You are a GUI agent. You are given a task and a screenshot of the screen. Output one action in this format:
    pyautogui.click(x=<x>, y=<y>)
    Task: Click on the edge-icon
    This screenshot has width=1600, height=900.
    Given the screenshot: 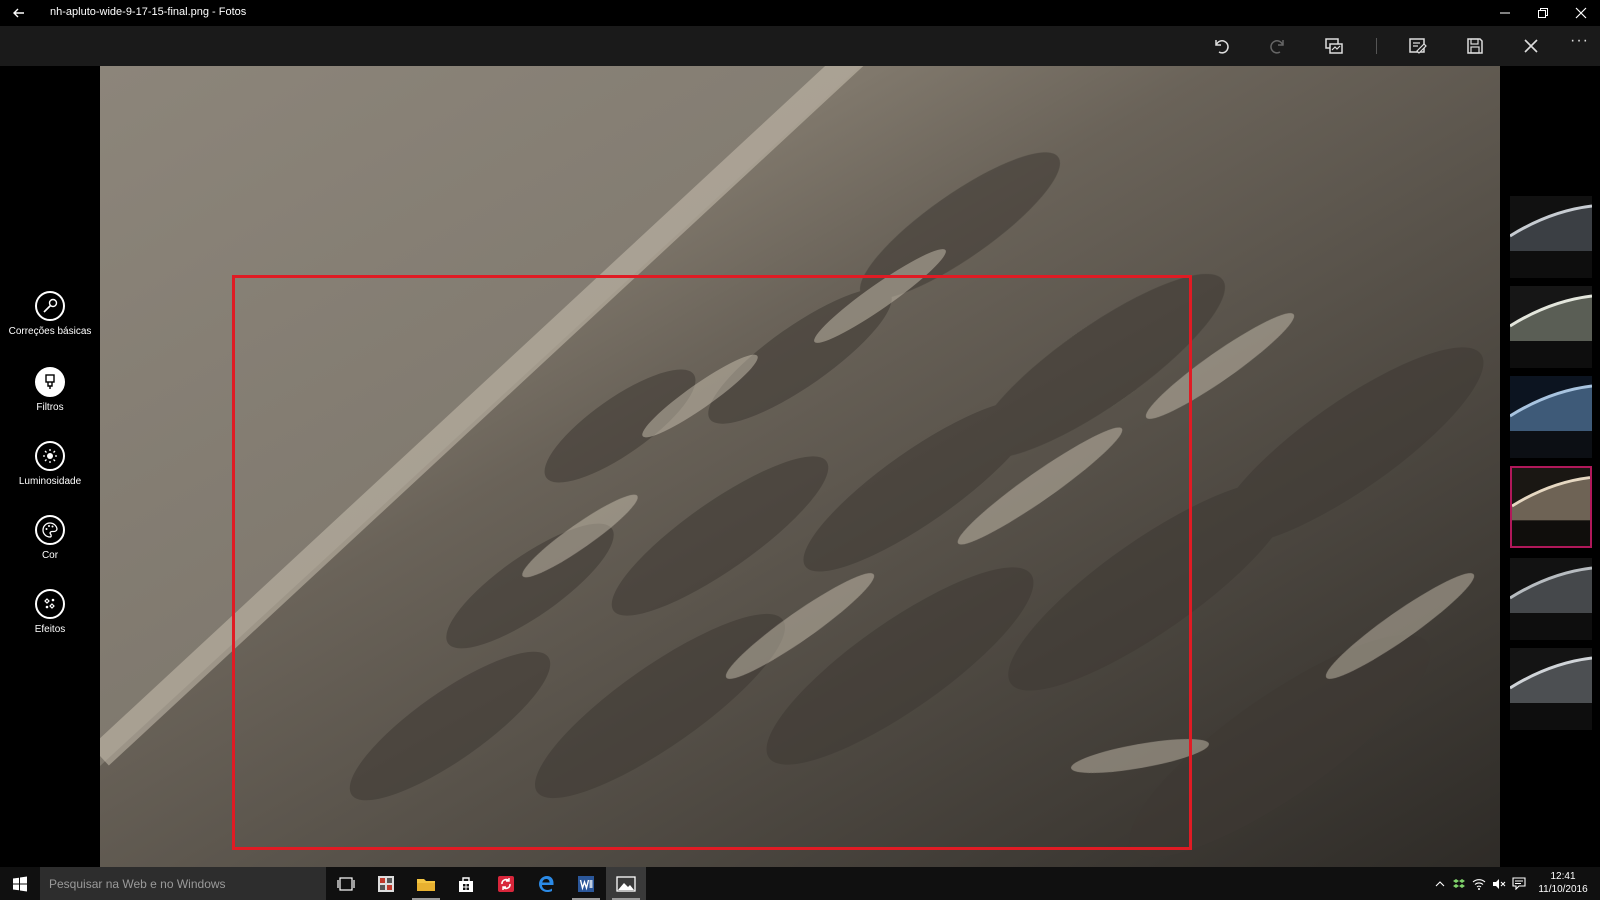 What is the action you would take?
    pyautogui.click(x=546, y=883)
    